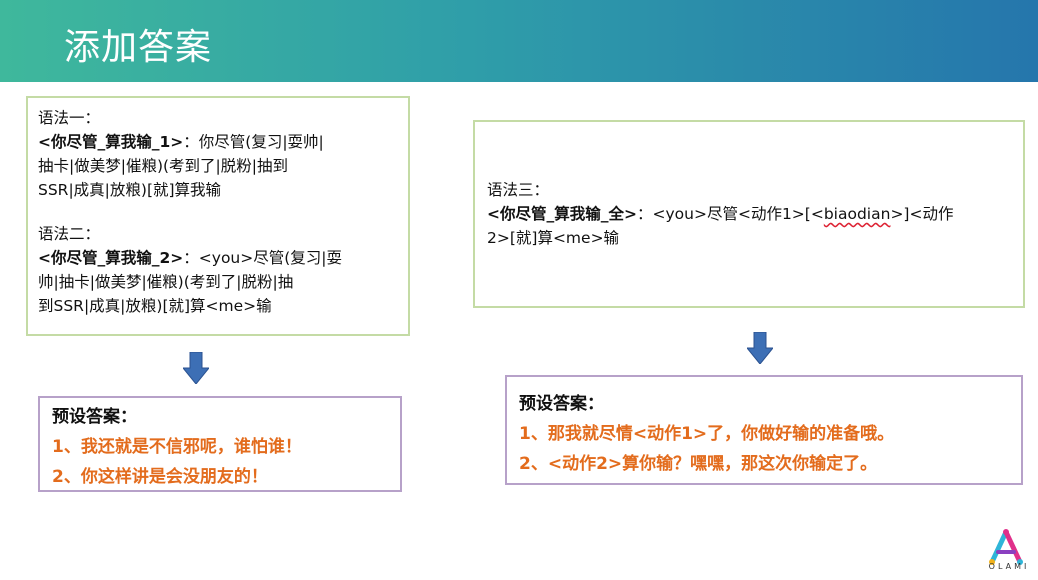 The height and width of the screenshot is (580, 1038). I want to click on grammar-3-label: 语法三：, so click(518, 190).